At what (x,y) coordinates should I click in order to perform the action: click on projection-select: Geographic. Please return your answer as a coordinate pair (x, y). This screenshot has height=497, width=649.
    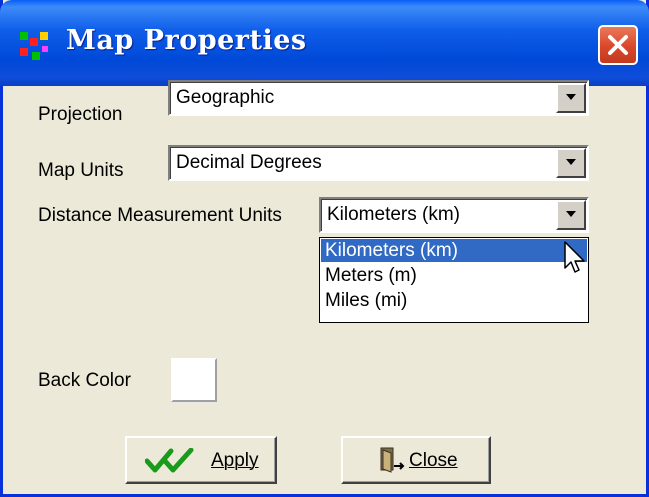
    Looking at the image, I should click on (378, 98).